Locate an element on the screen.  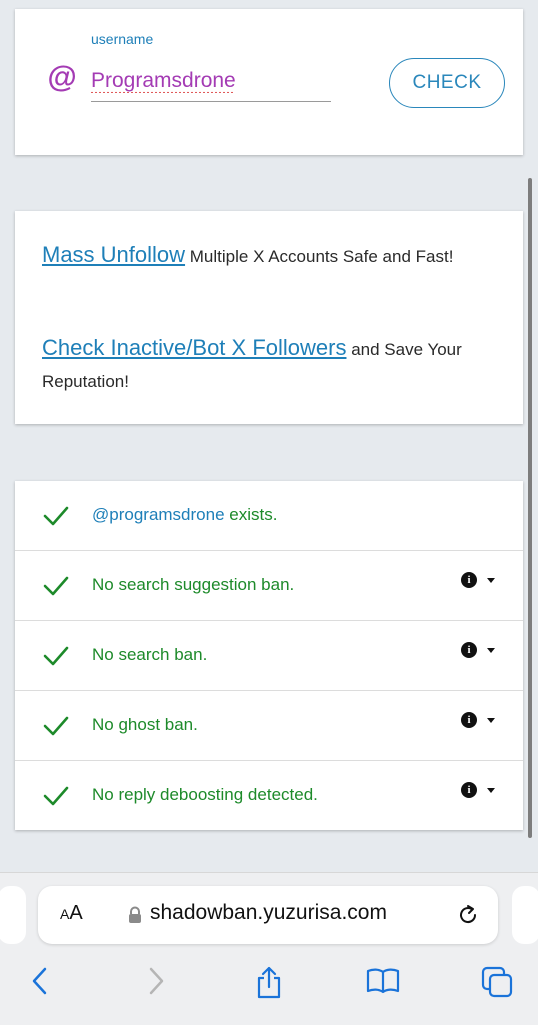
share-icon is located at coordinates (269, 983).